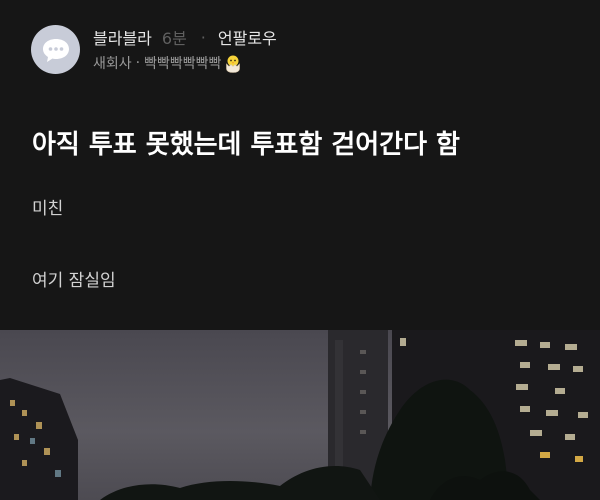  What do you see at coordinates (247, 37) in the screenshot?
I see `unfollow-button: 언팔로우` at bounding box center [247, 37].